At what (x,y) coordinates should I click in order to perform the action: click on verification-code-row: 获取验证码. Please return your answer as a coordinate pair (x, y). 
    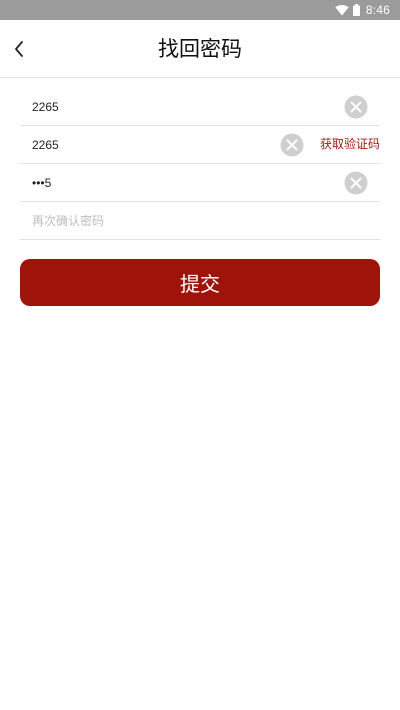
    Looking at the image, I should click on (200, 145).